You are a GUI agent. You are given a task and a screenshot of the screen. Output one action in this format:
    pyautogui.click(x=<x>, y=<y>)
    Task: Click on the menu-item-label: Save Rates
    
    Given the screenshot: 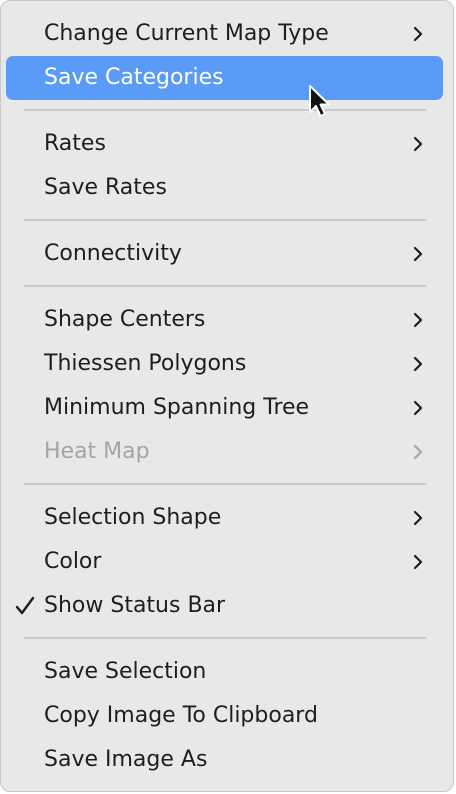 What is the action you would take?
    pyautogui.click(x=105, y=187)
    